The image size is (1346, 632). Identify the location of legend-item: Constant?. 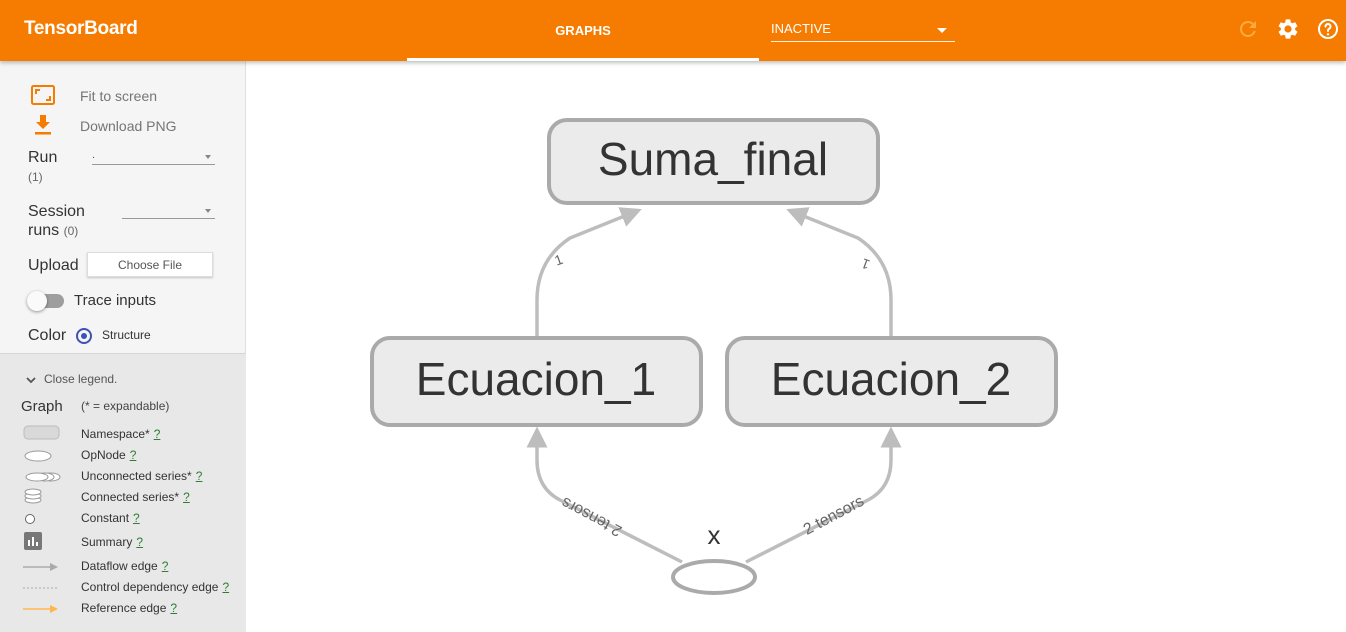
(110, 518).